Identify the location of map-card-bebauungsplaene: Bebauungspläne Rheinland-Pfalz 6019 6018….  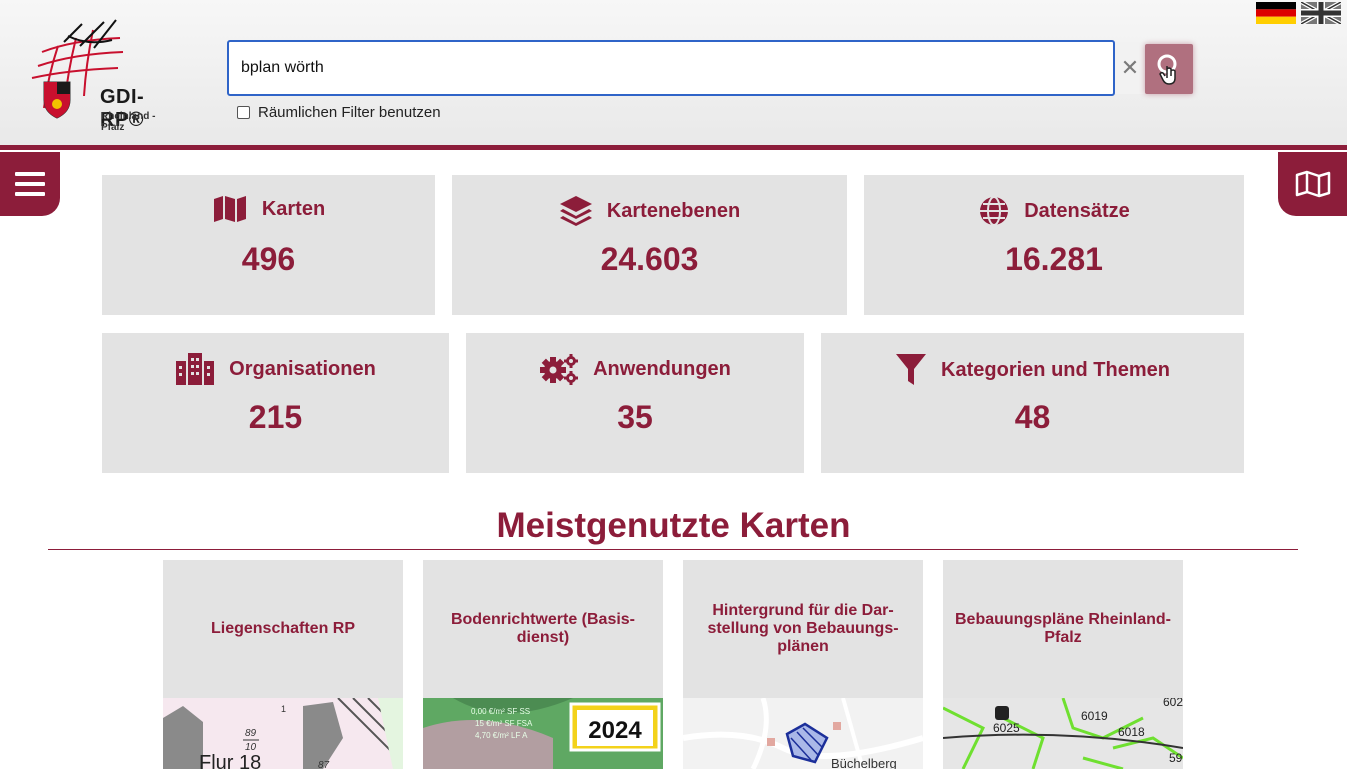
(1063, 664).